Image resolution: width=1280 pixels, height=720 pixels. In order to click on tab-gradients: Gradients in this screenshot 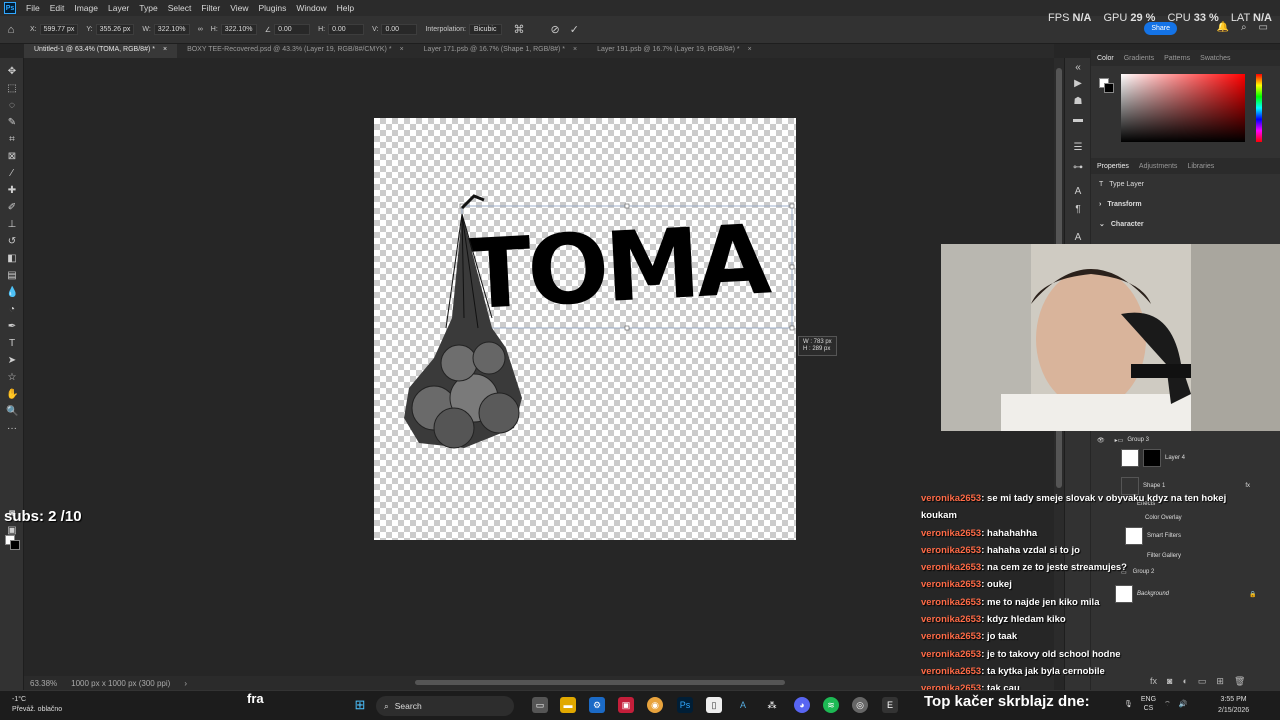, I will do `click(1139, 58)`.